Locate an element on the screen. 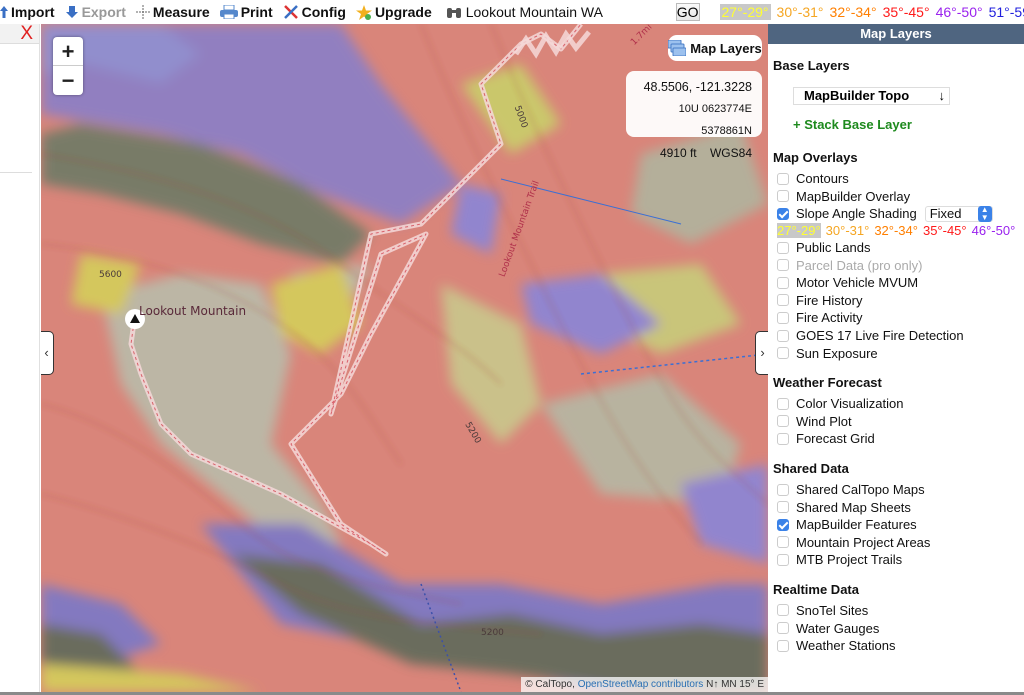 Image resolution: width=1024 pixels, height=695 pixels. import-arrow-icon is located at coordinates (4, 12).